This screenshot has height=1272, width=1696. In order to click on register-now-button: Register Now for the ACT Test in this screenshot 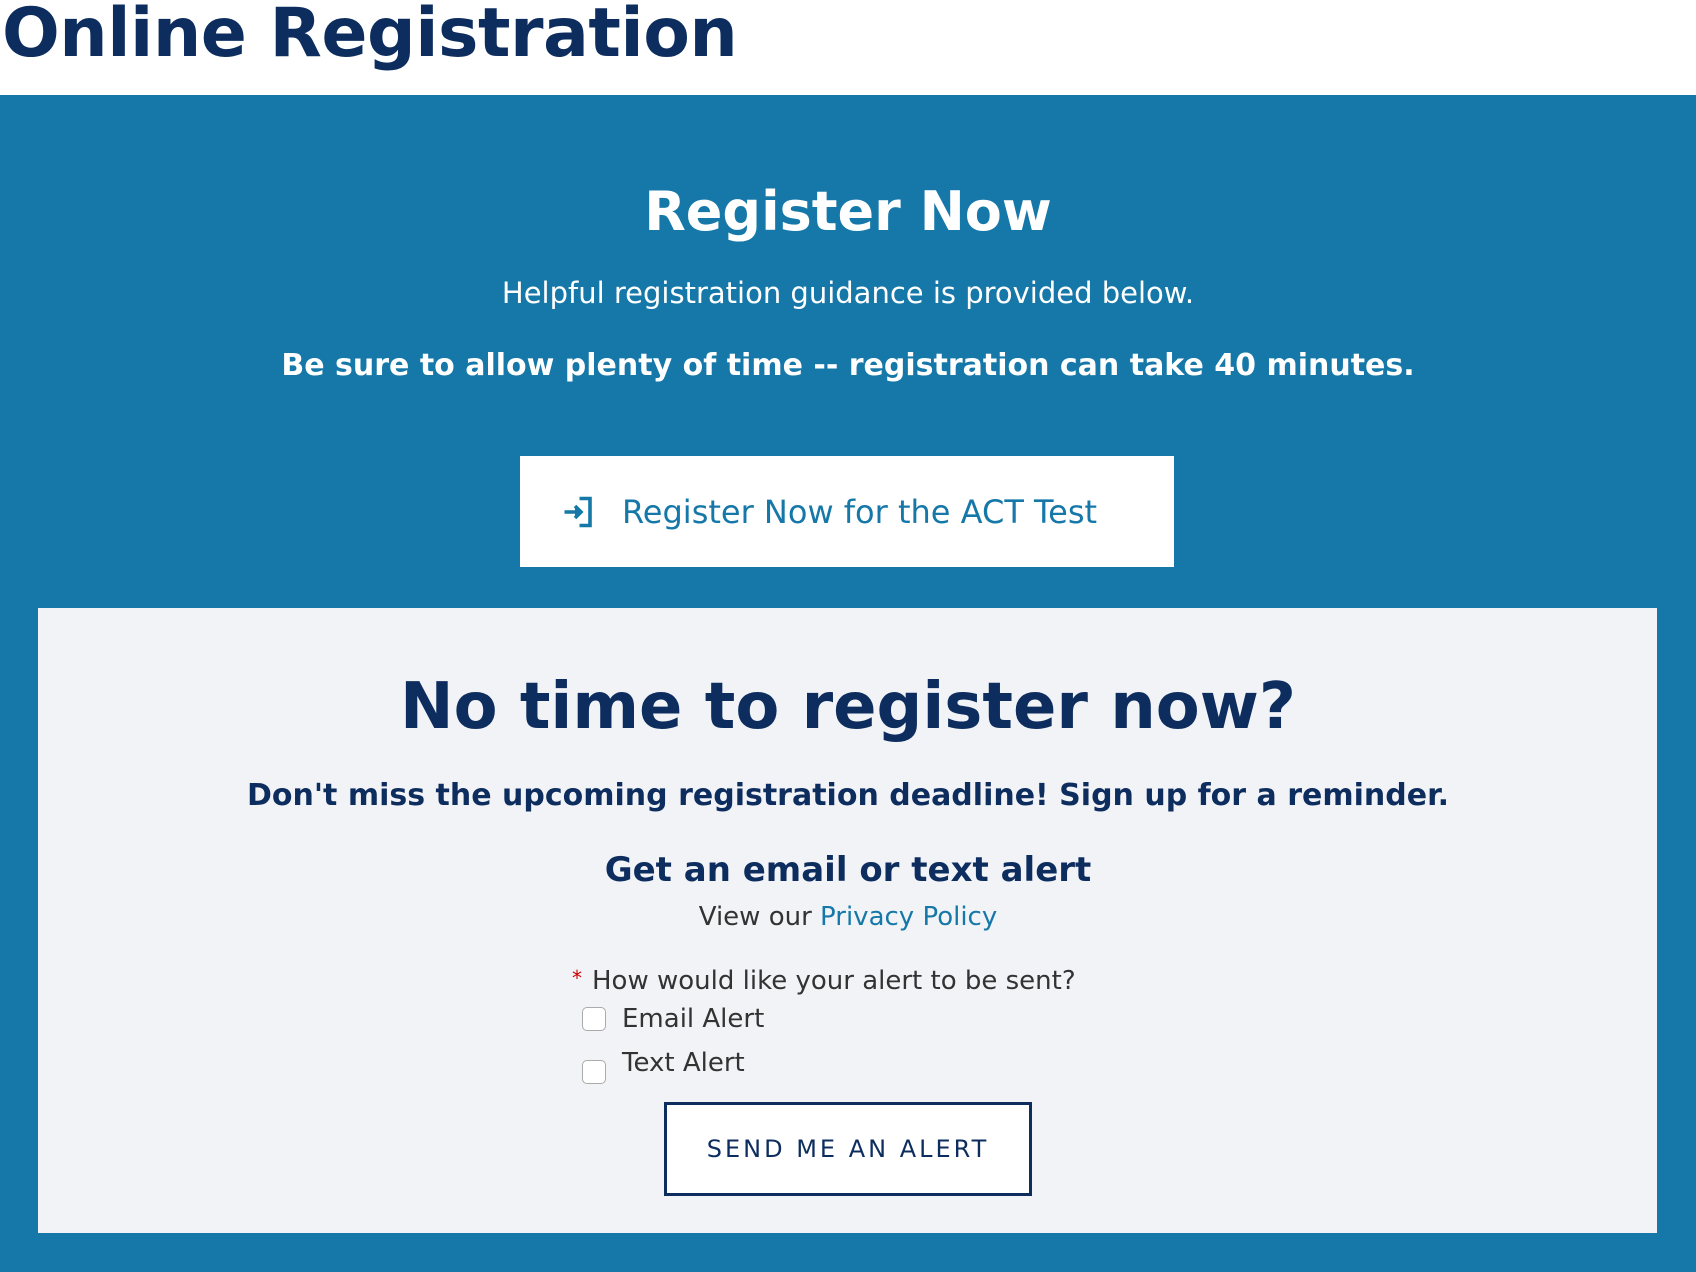, I will do `click(847, 511)`.